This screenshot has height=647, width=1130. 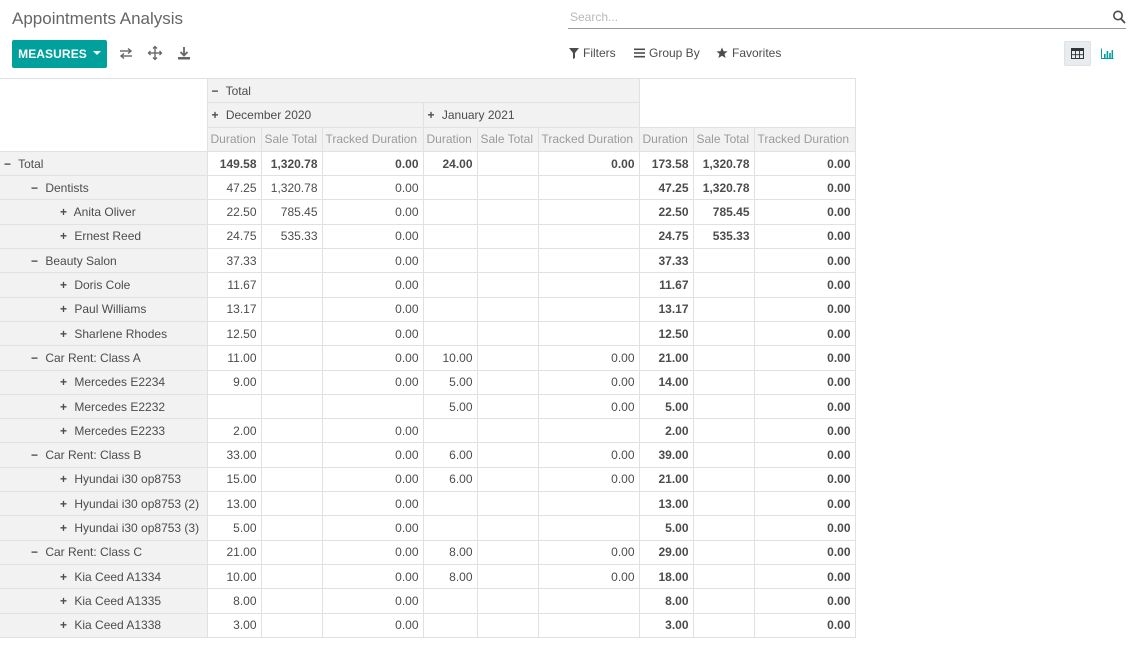 What do you see at coordinates (234, 504) in the screenshot?
I see `pivot-cell: 13.00` at bounding box center [234, 504].